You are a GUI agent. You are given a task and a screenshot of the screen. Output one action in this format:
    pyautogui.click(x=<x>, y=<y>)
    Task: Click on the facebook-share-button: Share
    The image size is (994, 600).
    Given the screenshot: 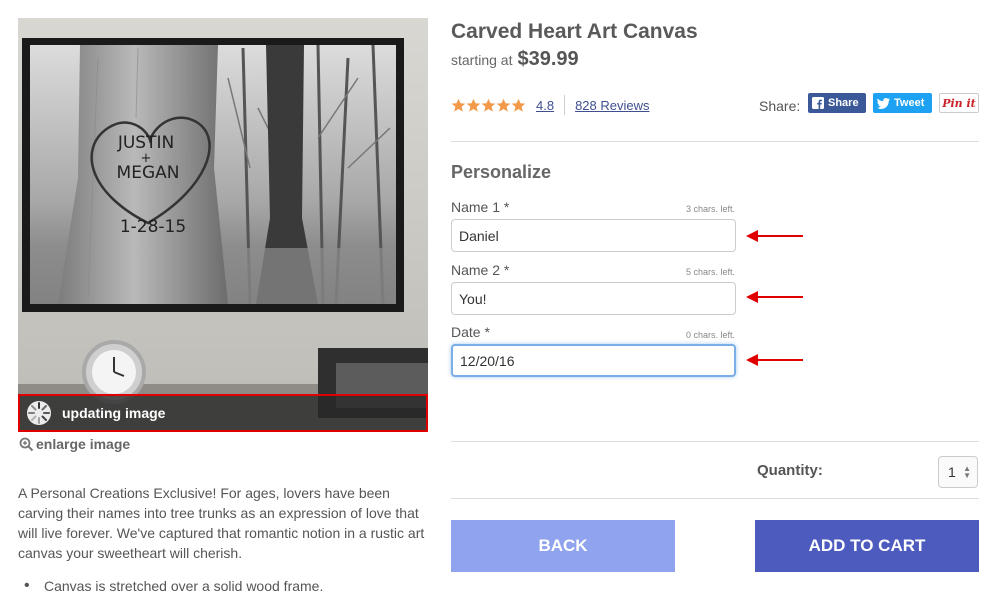 What is the action you would take?
    pyautogui.click(x=837, y=103)
    